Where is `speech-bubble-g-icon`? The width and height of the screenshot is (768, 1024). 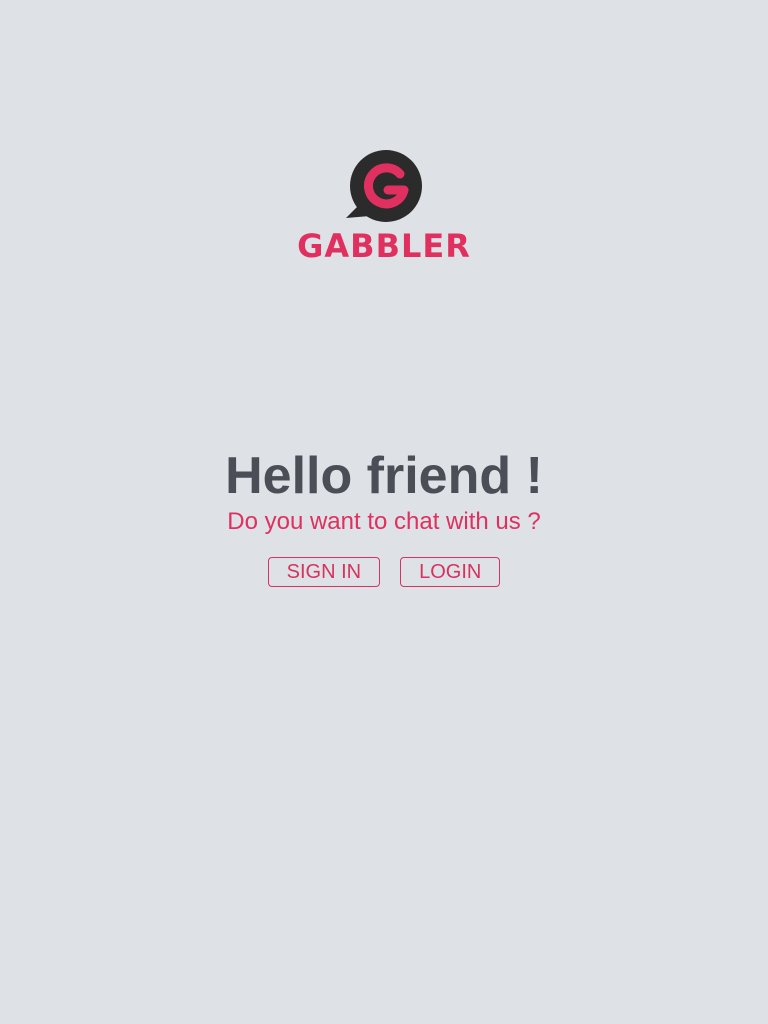
speech-bubble-g-icon is located at coordinates (384, 186).